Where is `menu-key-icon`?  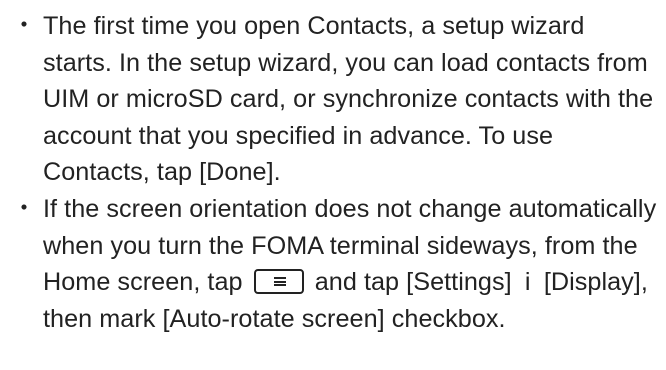 menu-key-icon is located at coordinates (278, 282).